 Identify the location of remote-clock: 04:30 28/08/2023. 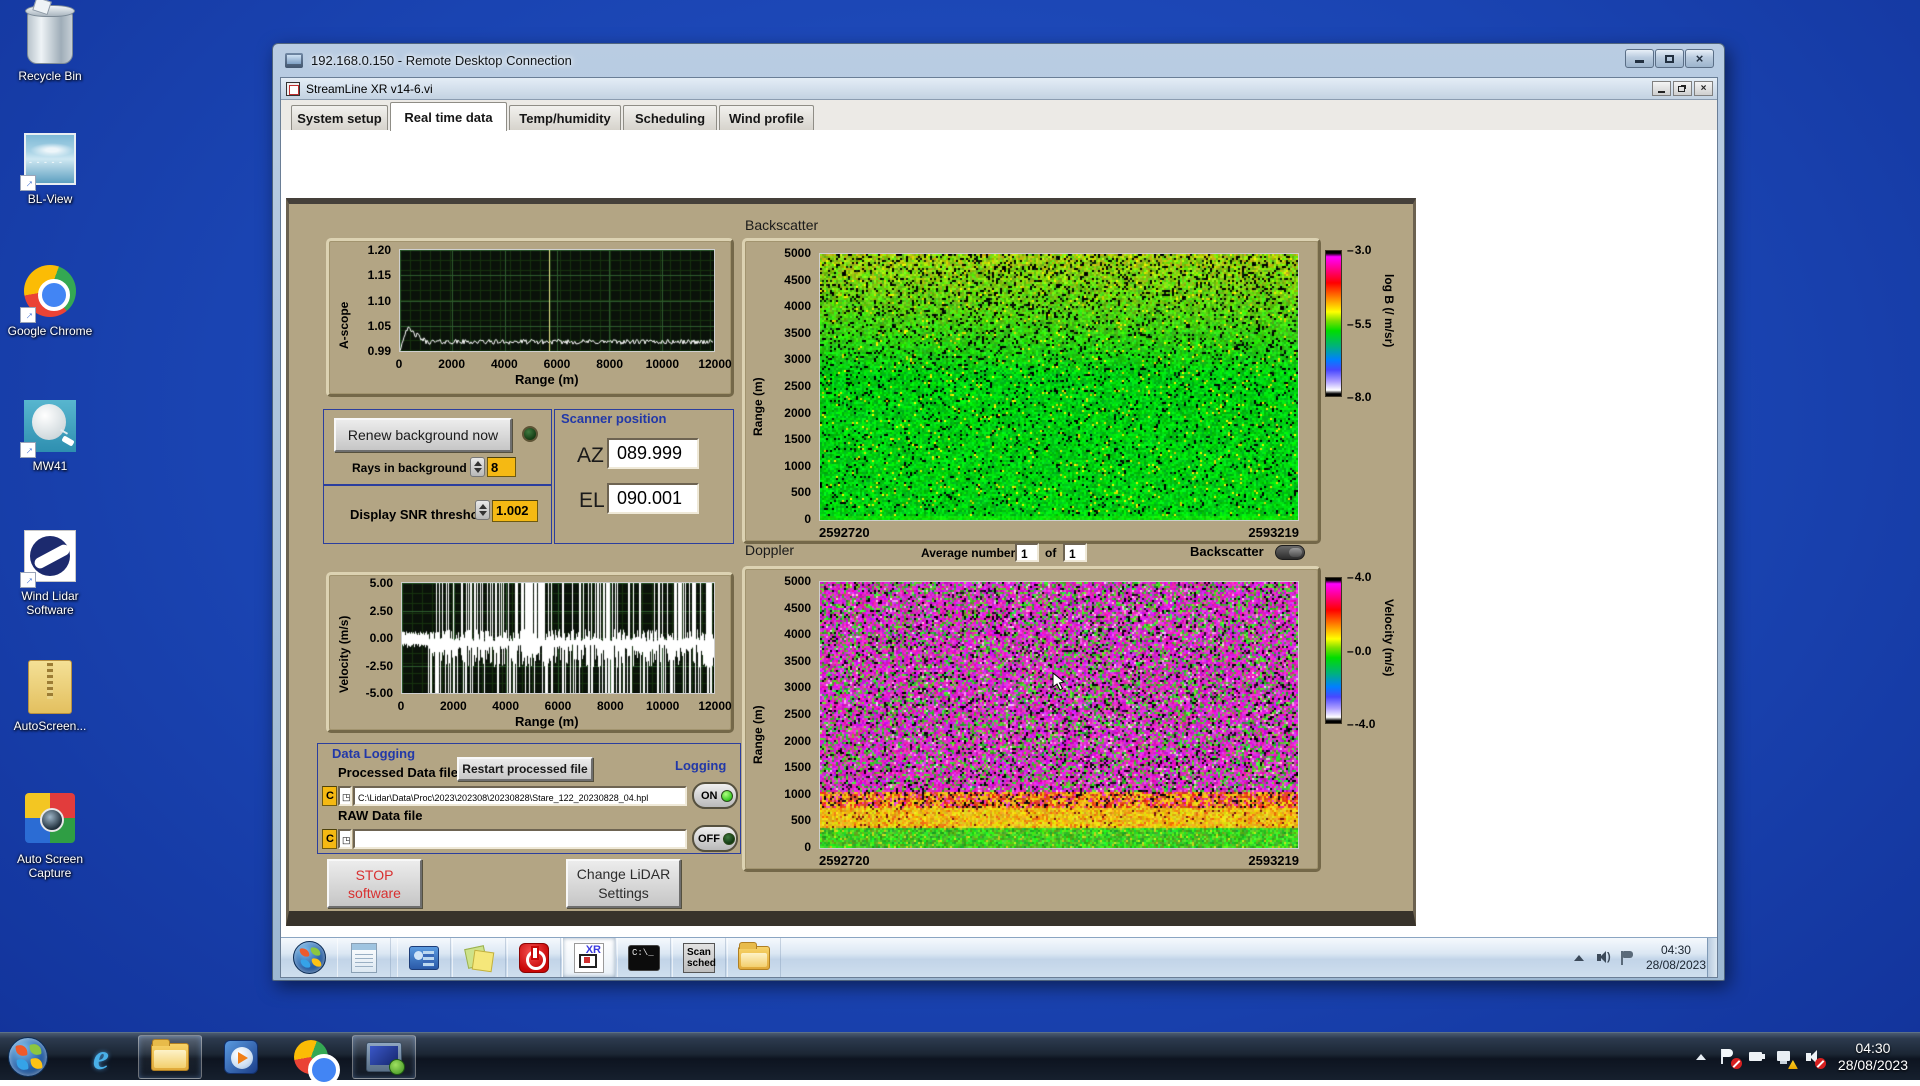
(1676, 958).